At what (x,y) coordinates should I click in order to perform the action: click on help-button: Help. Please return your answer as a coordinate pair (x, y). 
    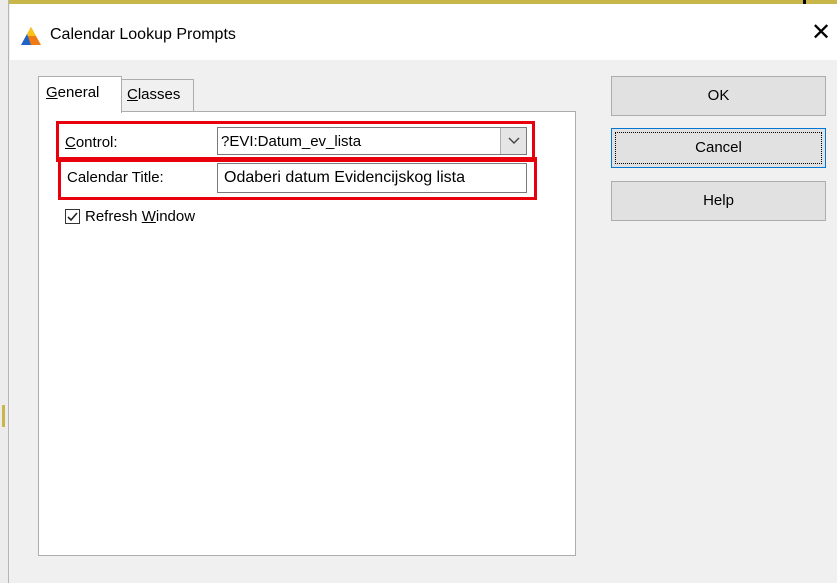
    Looking at the image, I should click on (718, 201).